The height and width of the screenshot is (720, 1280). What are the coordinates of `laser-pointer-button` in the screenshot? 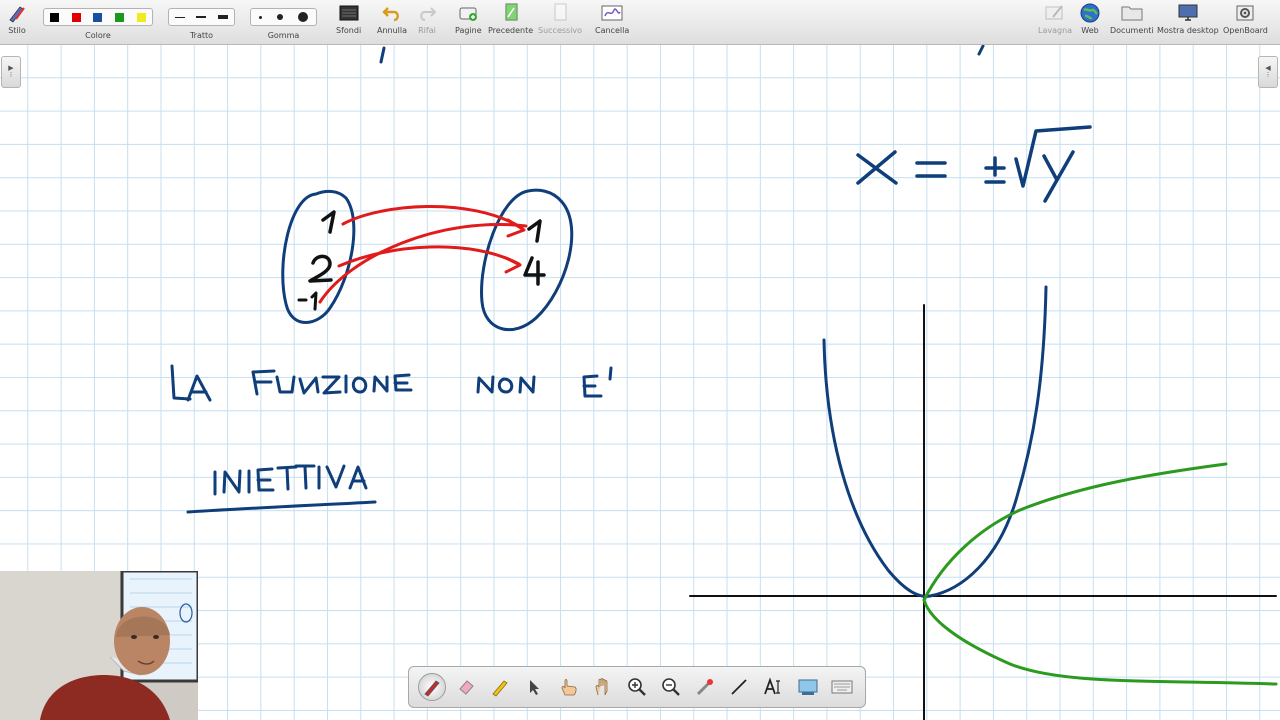 It's located at (705, 687).